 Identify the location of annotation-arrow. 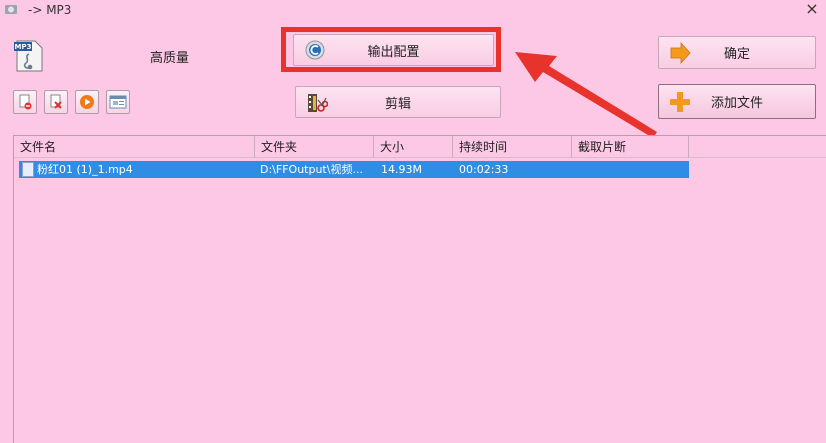
(586, 95).